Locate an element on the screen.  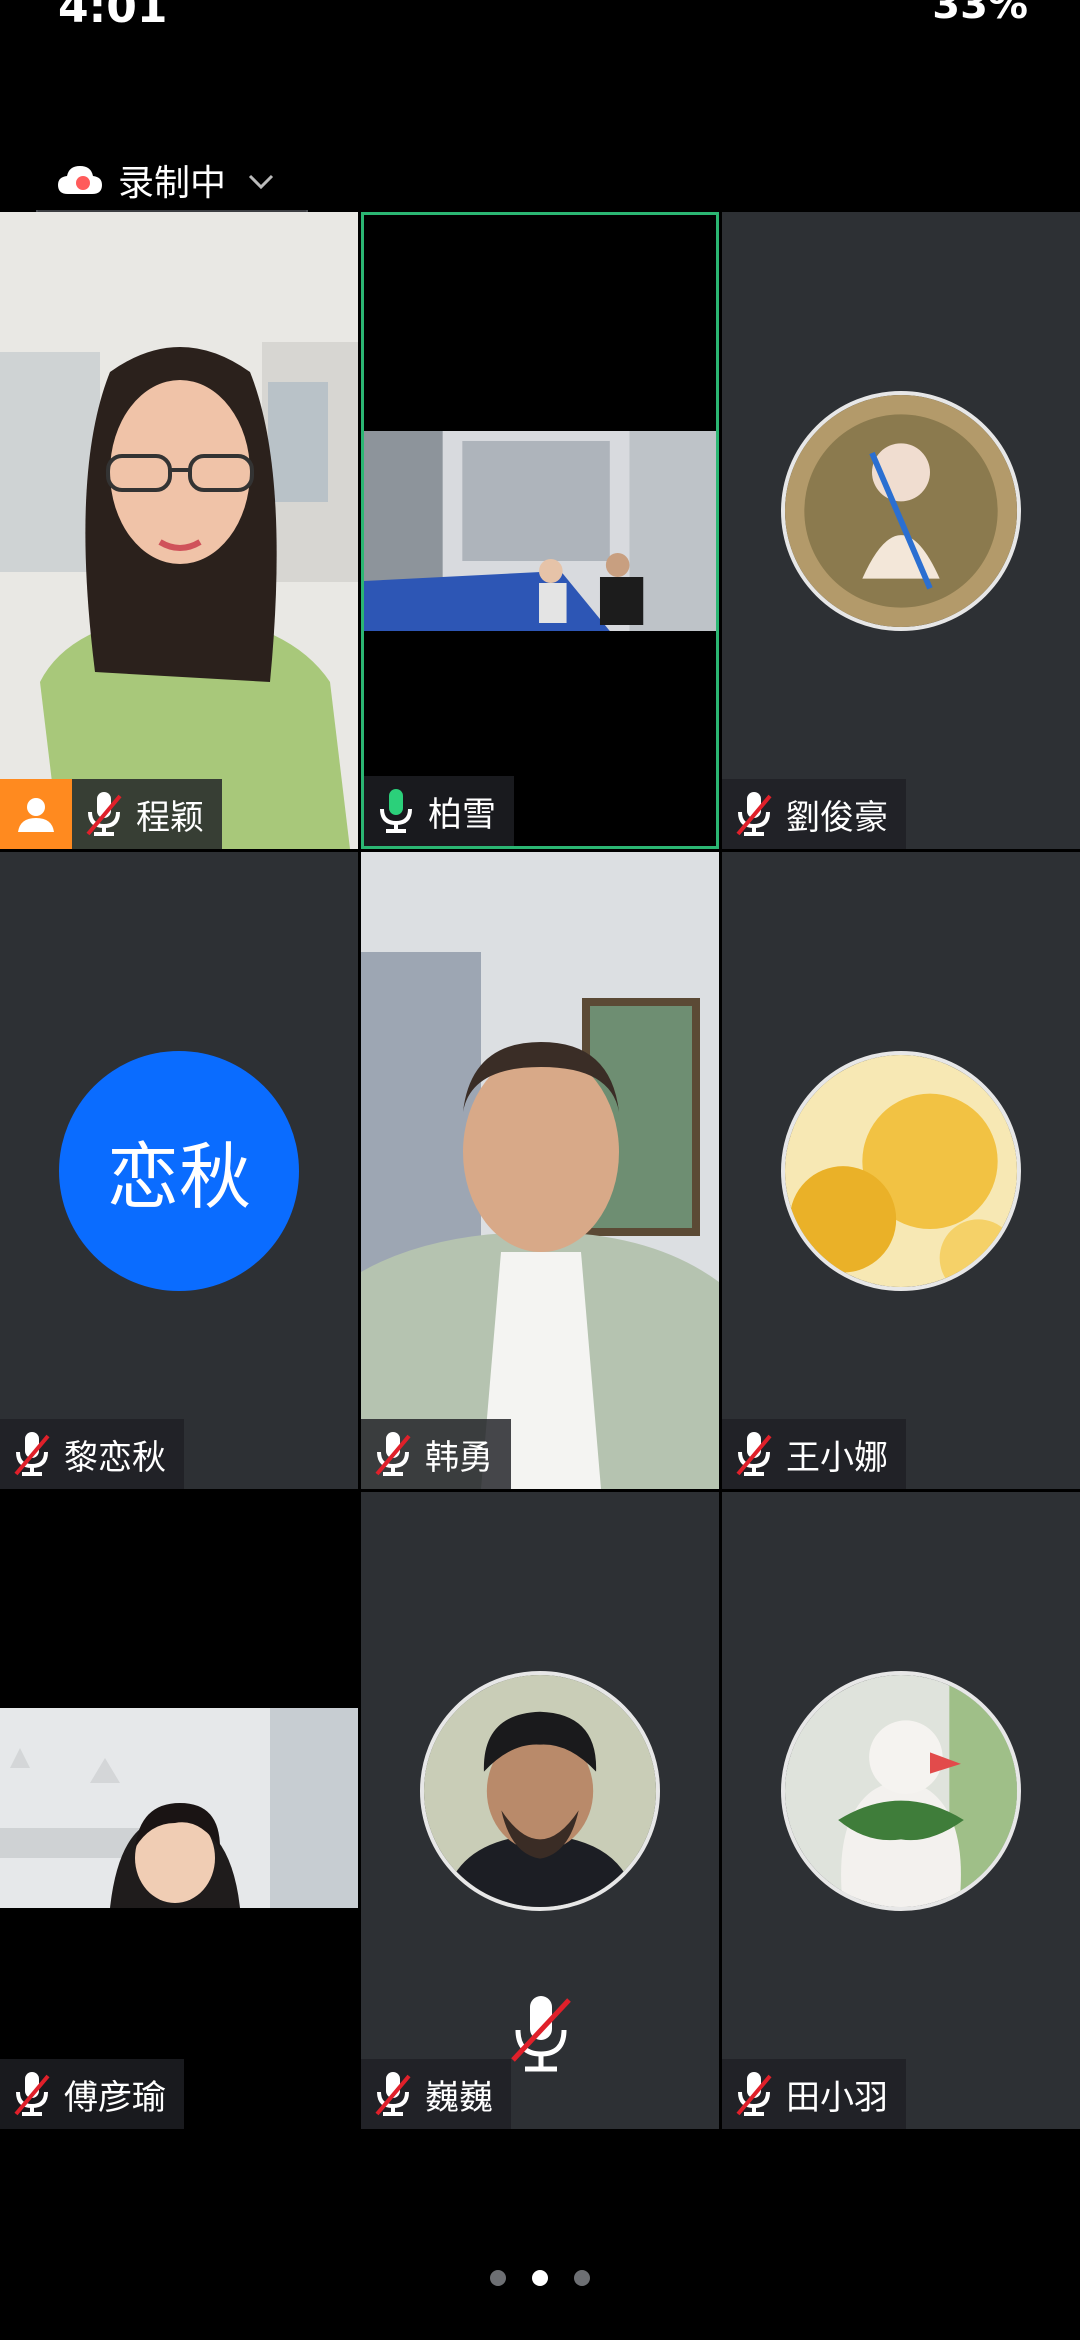
name-tag: 黎恋秋 is located at coordinates (92, 1454).